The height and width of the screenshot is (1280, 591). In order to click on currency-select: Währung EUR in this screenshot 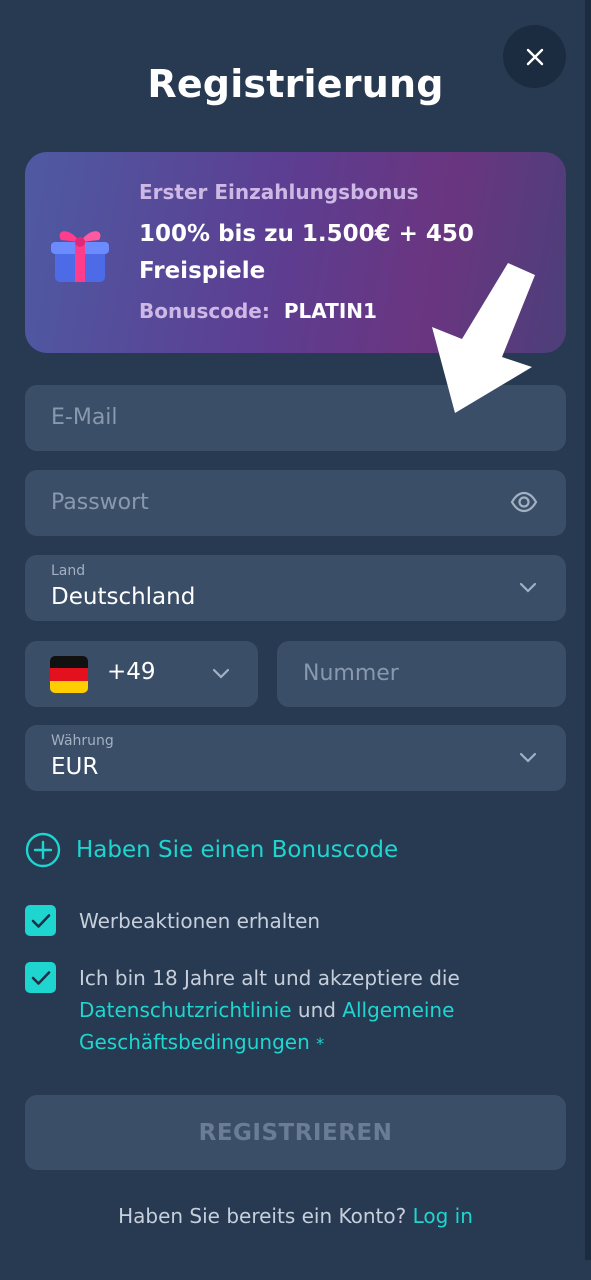, I will do `click(295, 758)`.